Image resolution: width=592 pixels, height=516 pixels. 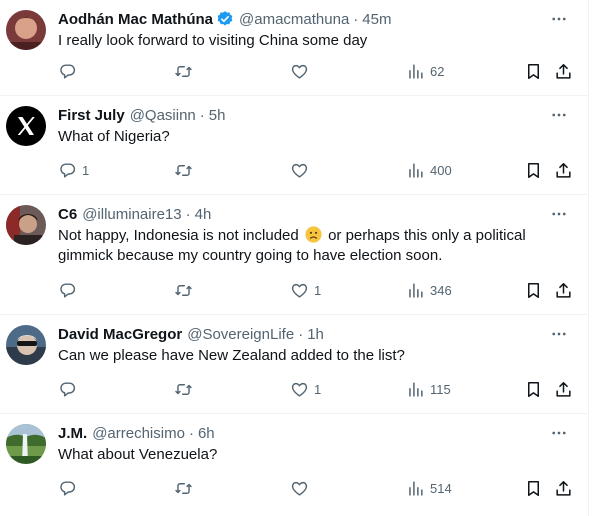 What do you see at coordinates (318, 389) in the screenshot?
I see `like-count: 1` at bounding box center [318, 389].